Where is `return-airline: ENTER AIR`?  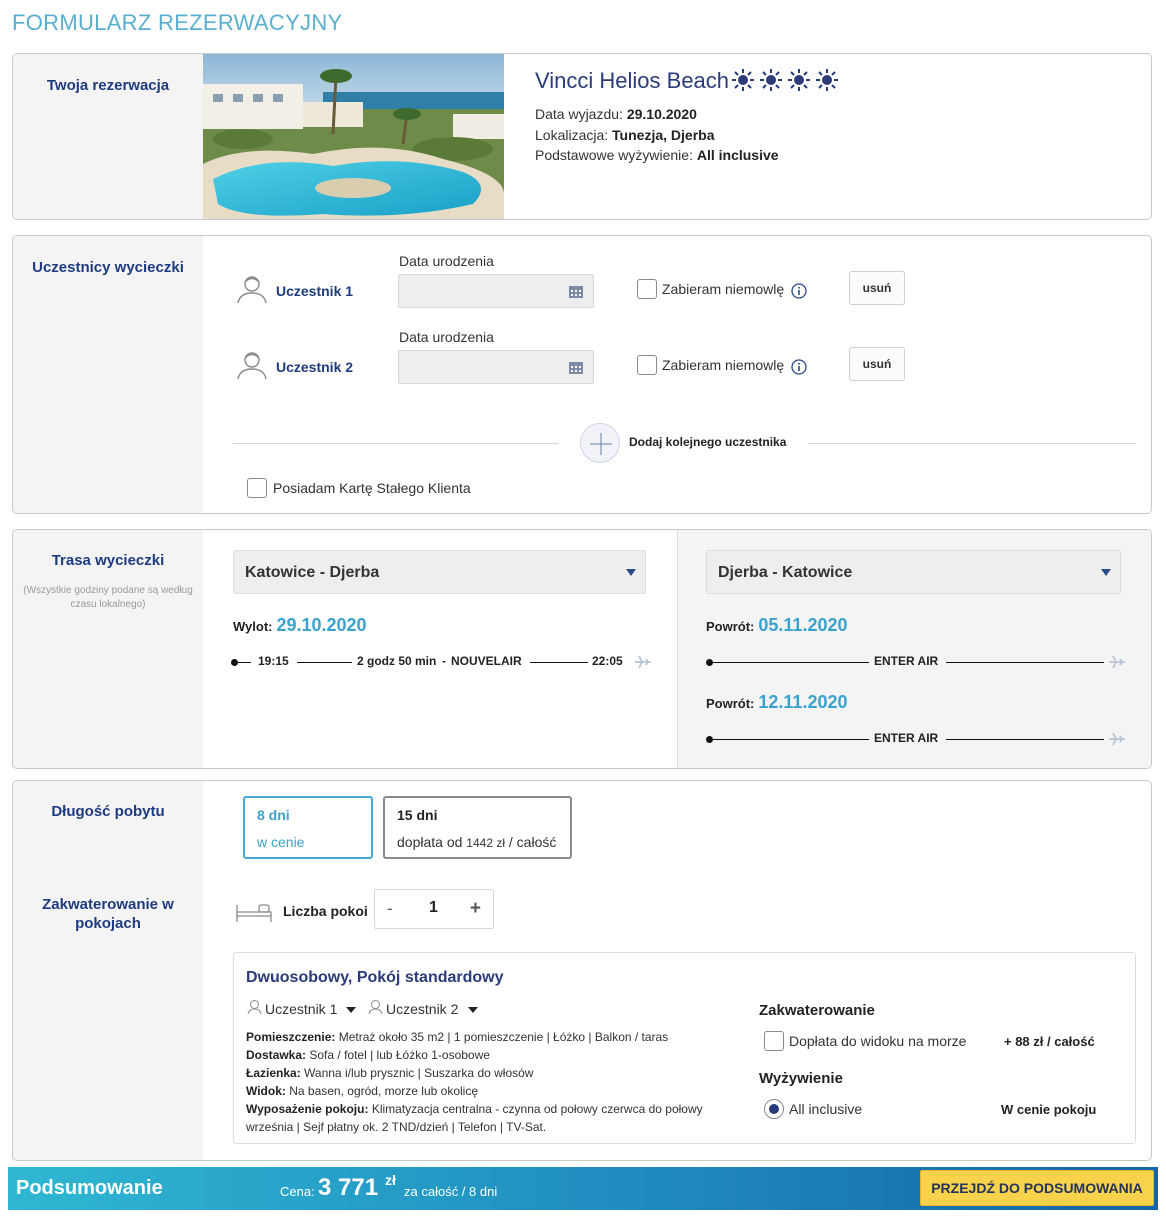 return-airline: ENTER AIR is located at coordinates (906, 738).